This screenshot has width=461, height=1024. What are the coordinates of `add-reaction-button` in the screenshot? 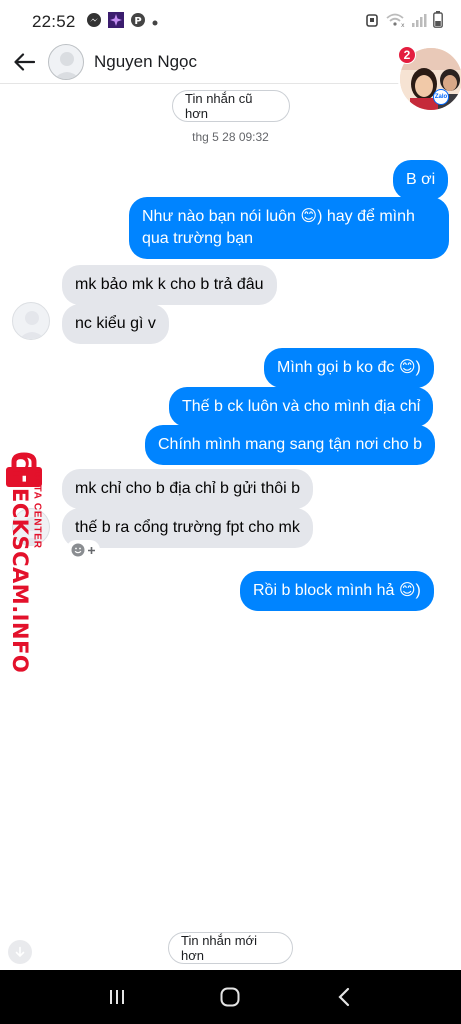 It's located at (83, 550).